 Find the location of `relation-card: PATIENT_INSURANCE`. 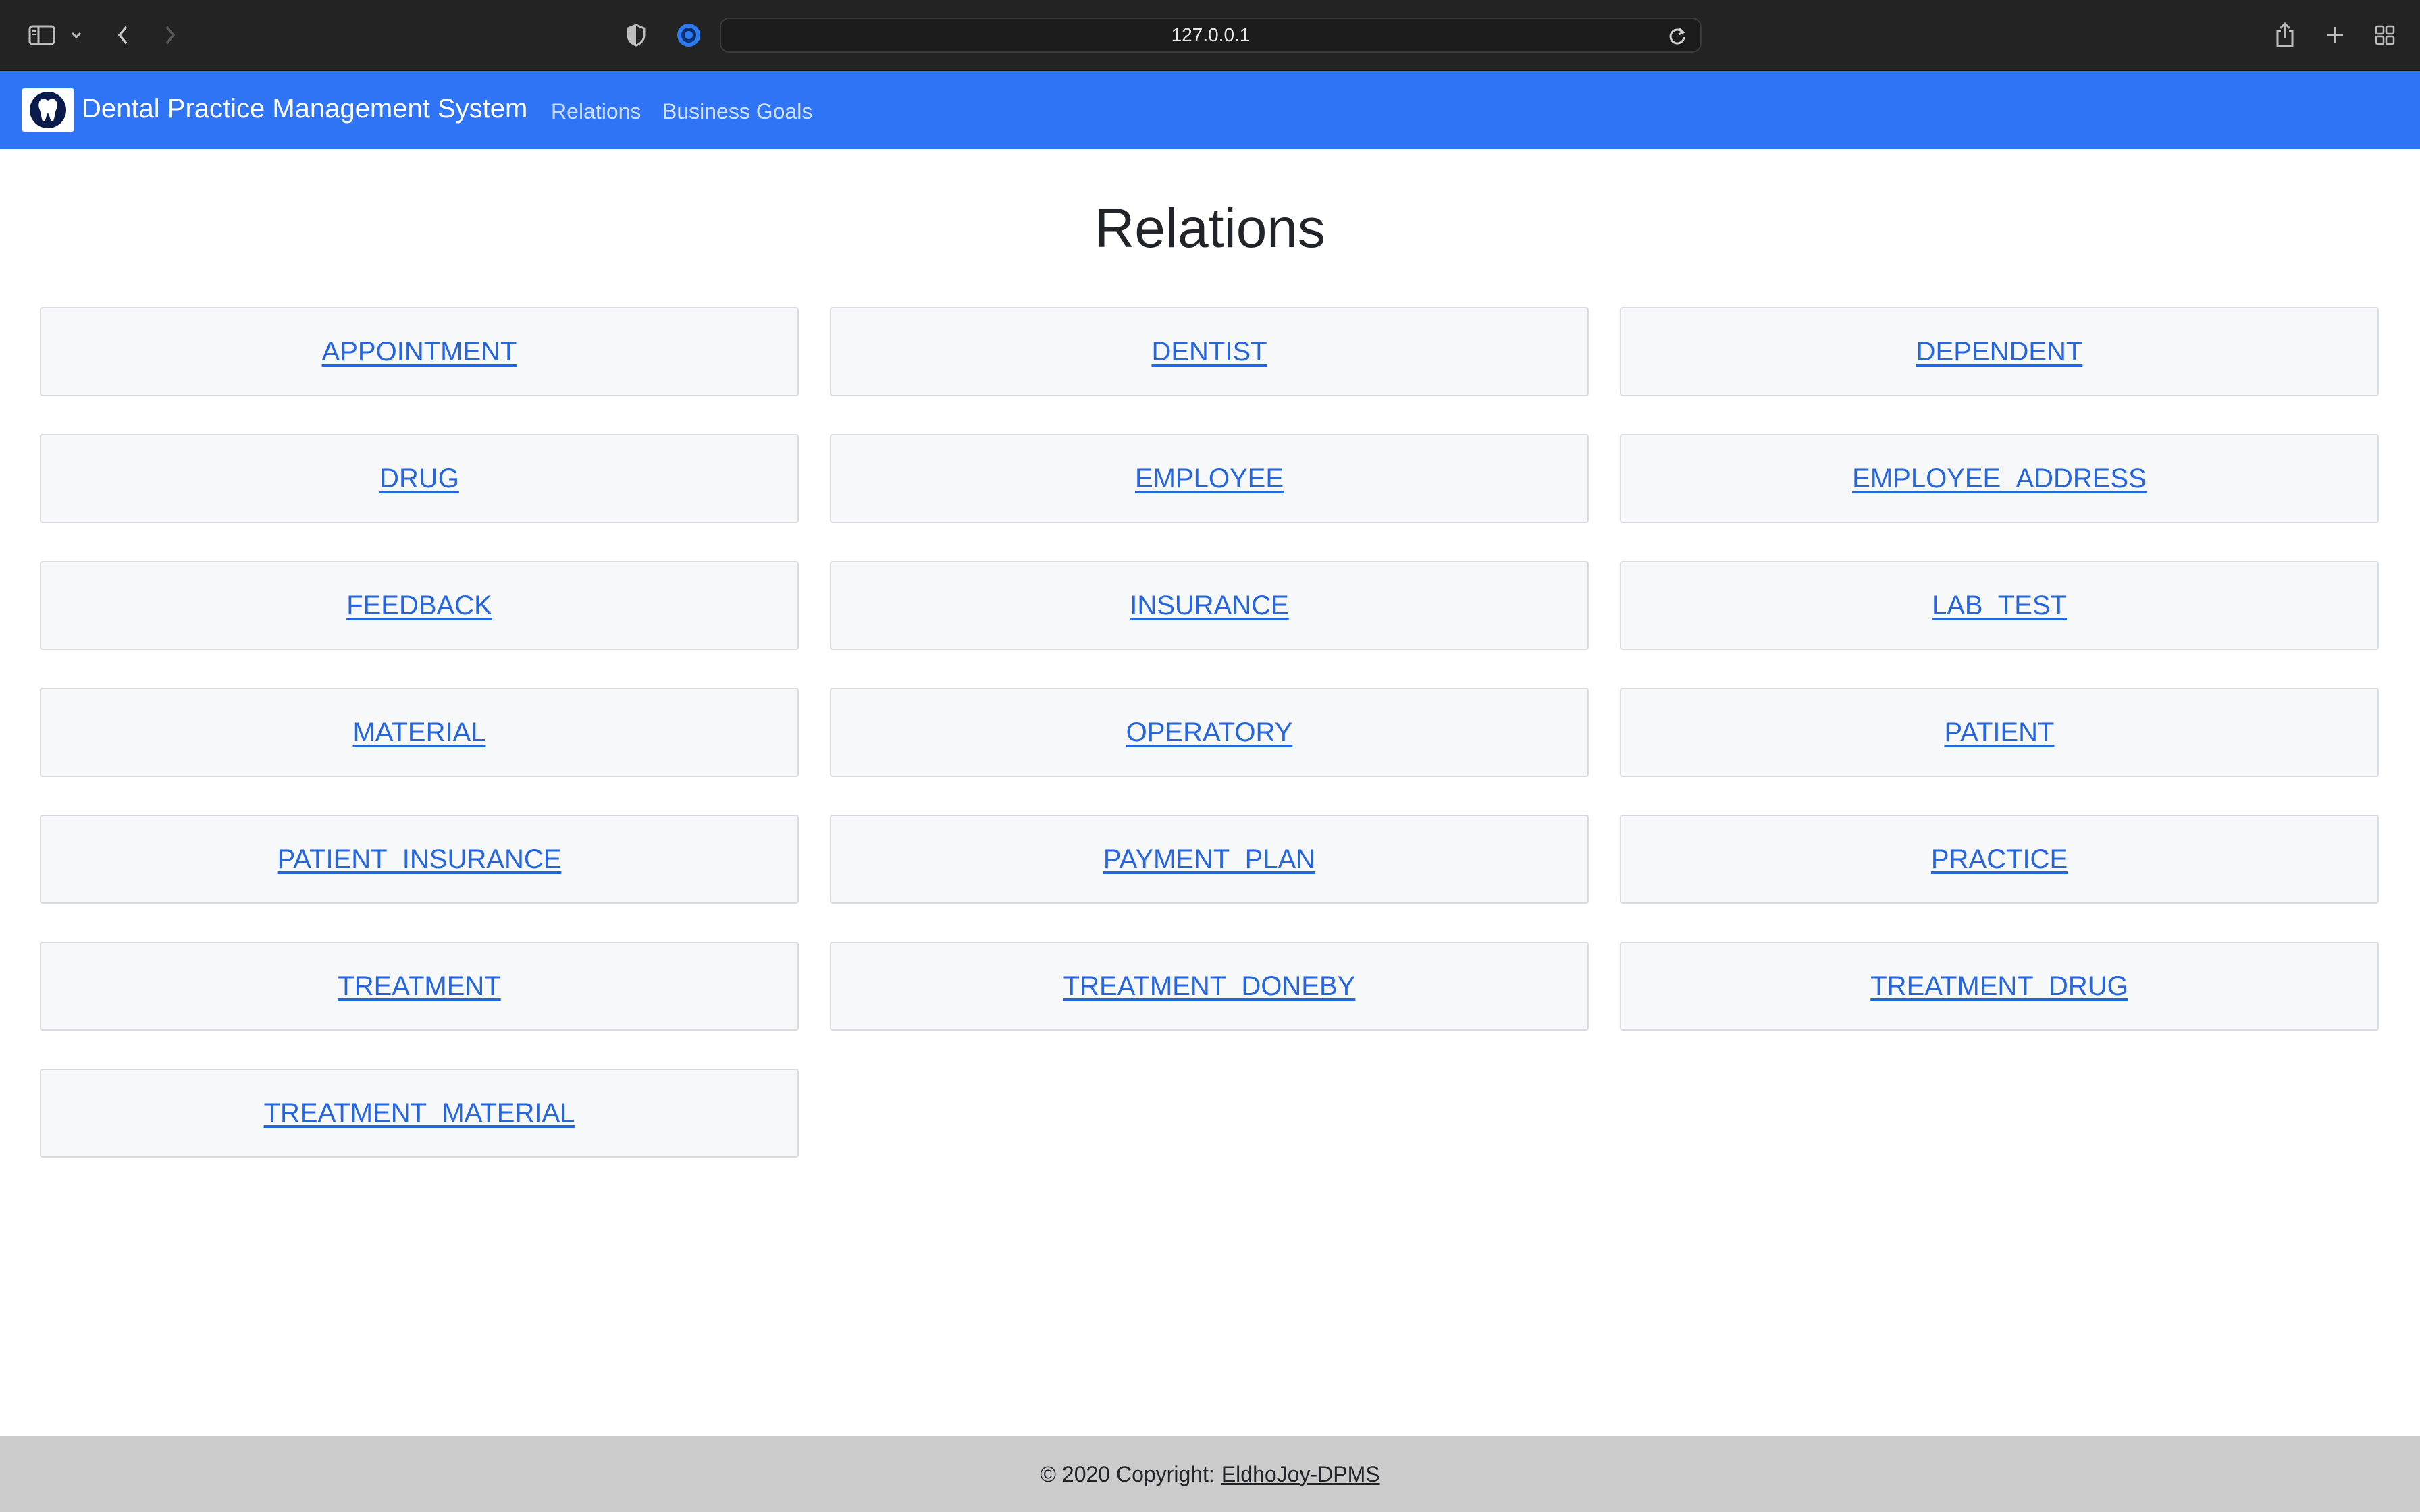

relation-card: PATIENT_INSURANCE is located at coordinates (419, 859).